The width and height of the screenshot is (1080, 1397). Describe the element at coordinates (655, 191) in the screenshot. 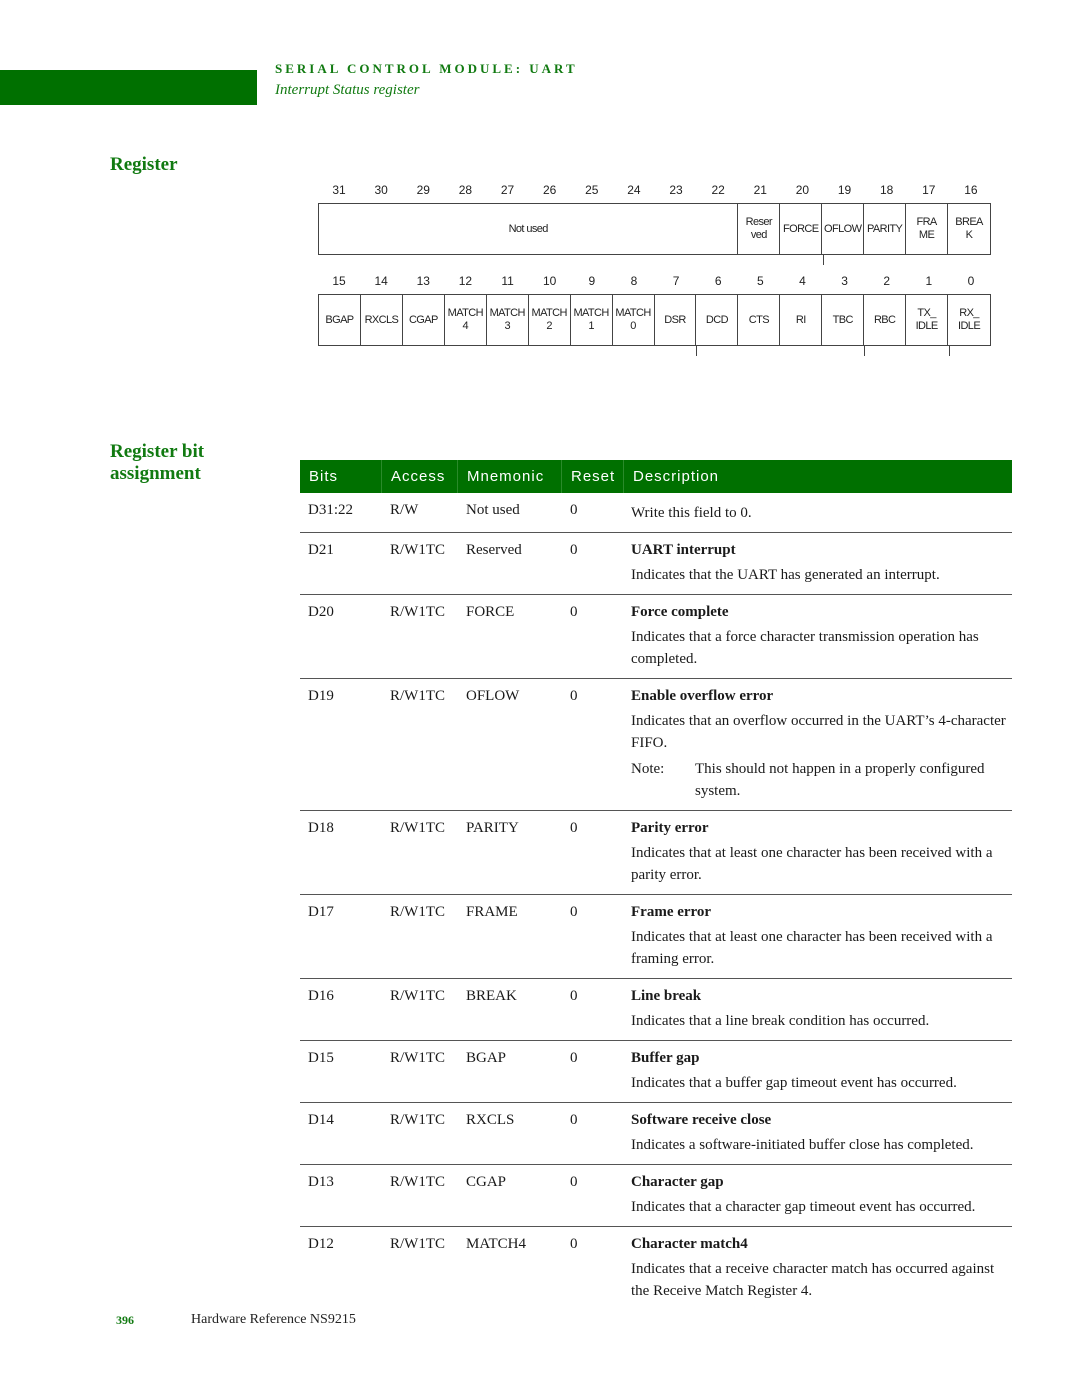

I see `upper-bit-numbers: 31 30 29 28 27 26 25 24 23 22 21 20 19 18 17 16` at that location.